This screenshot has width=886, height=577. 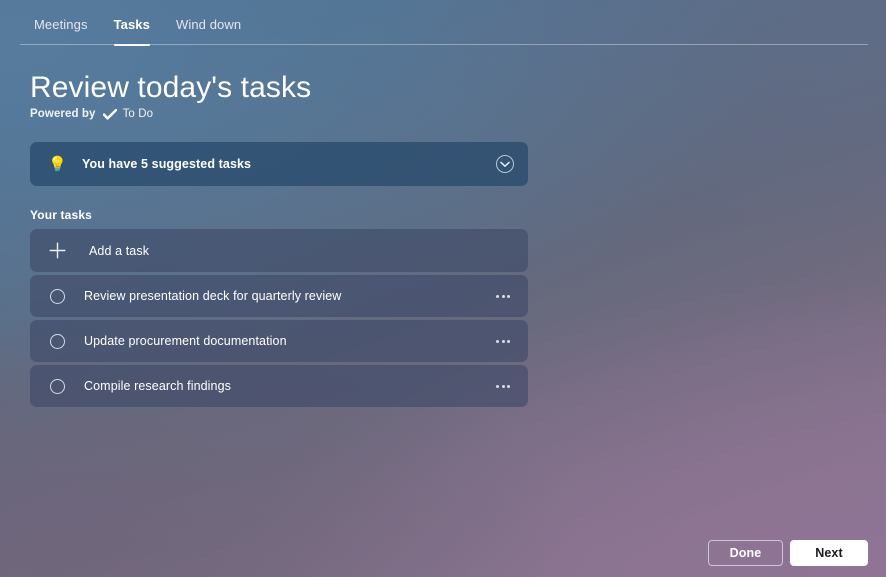 I want to click on tab-tasks: Tasks, so click(x=132, y=30).